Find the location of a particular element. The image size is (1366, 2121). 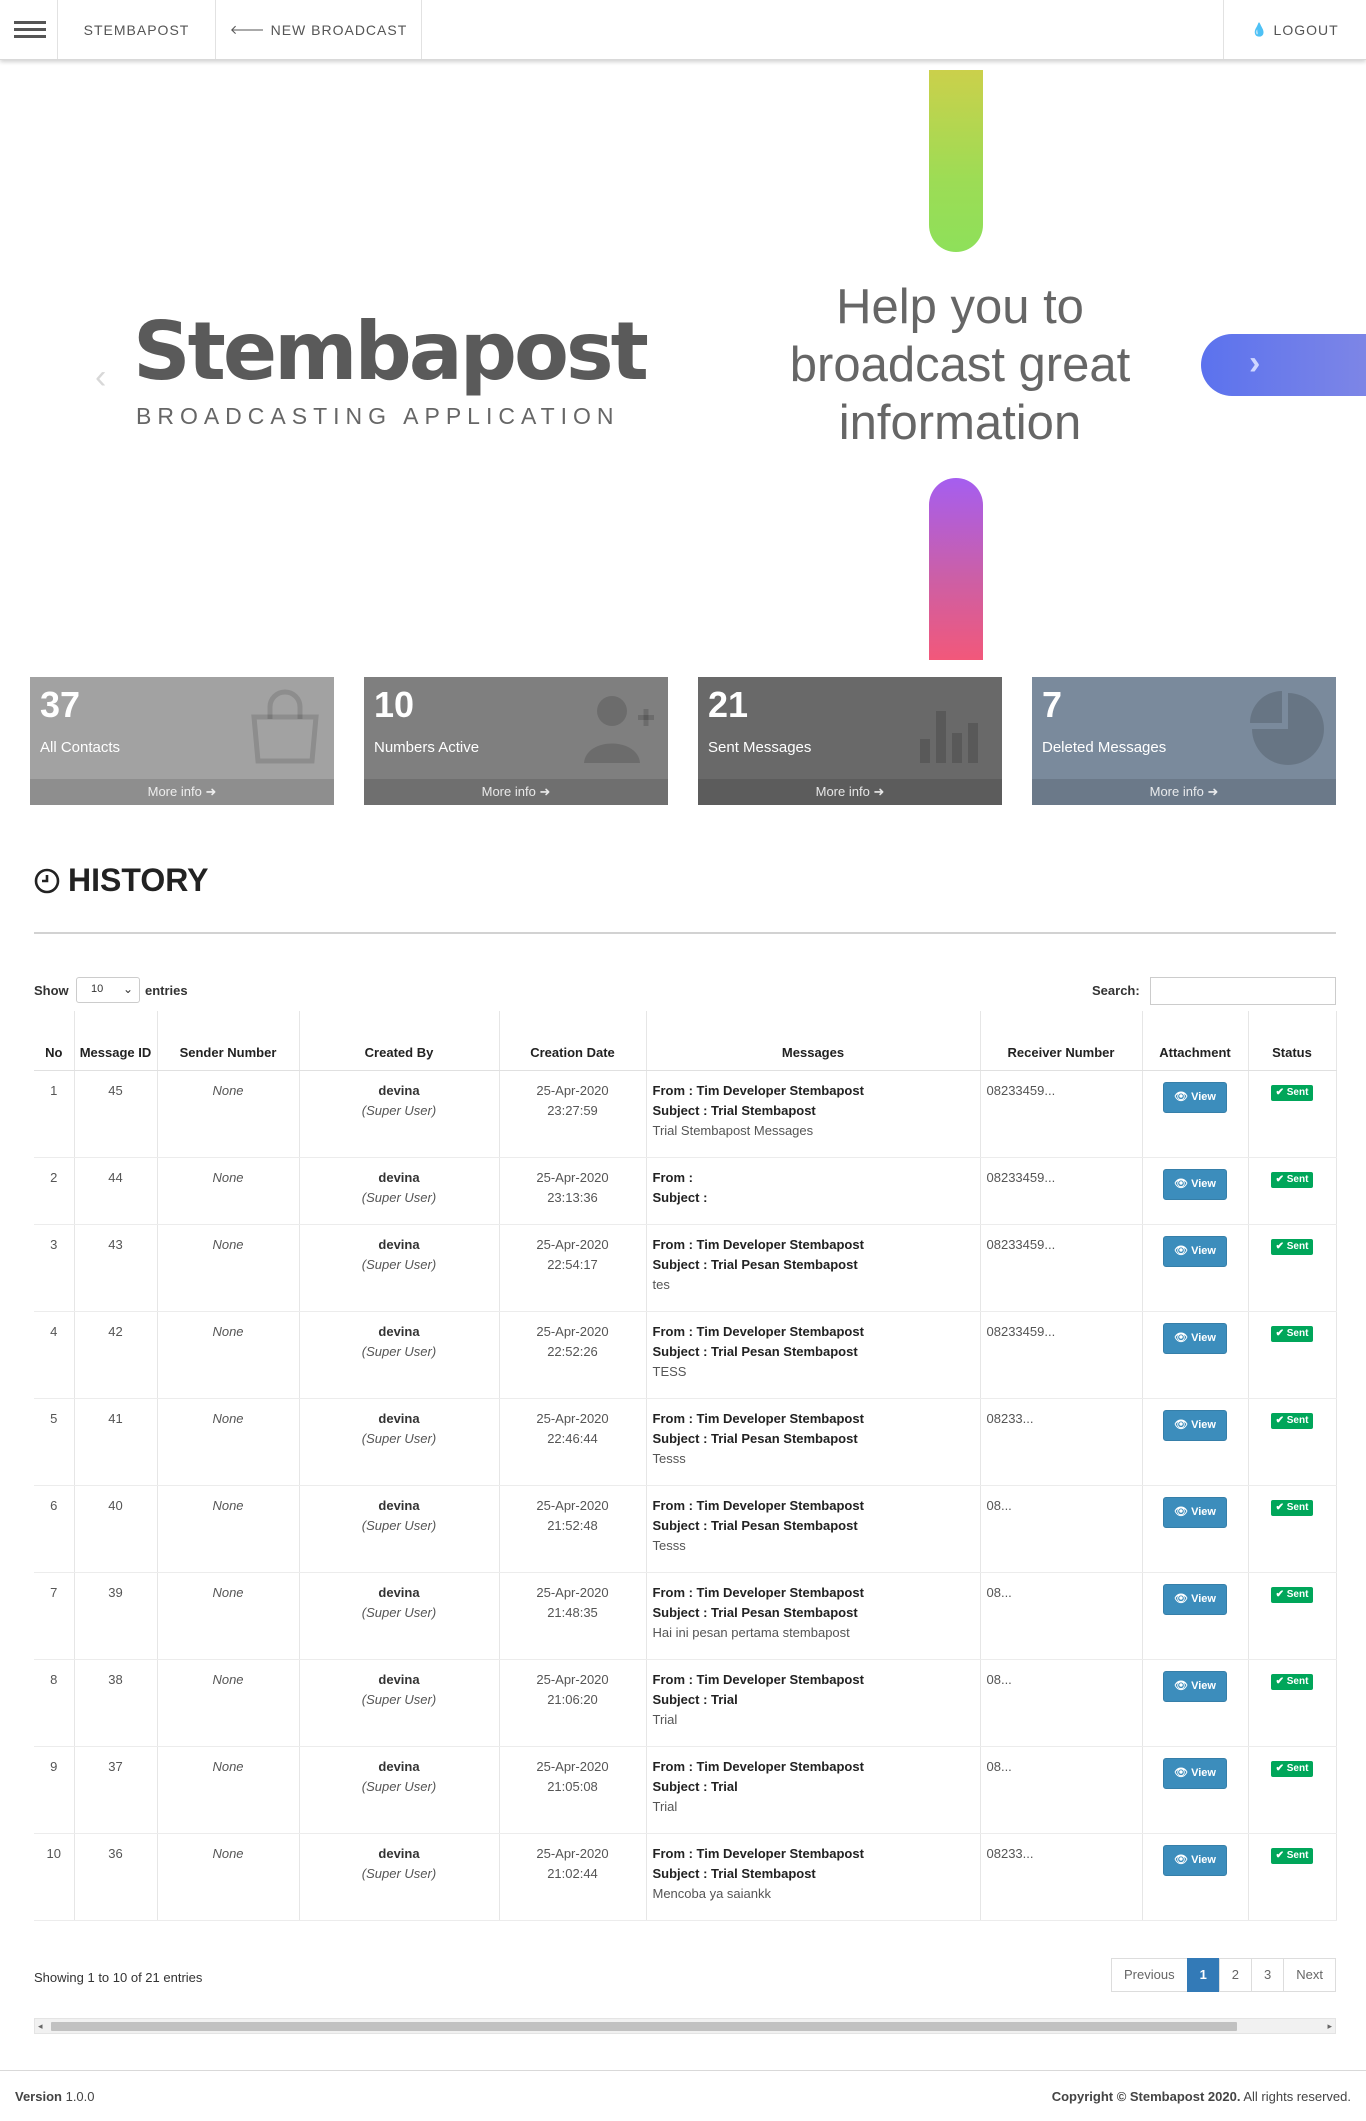

scroll-left-icon: ◂ is located at coordinates (40, 2026).